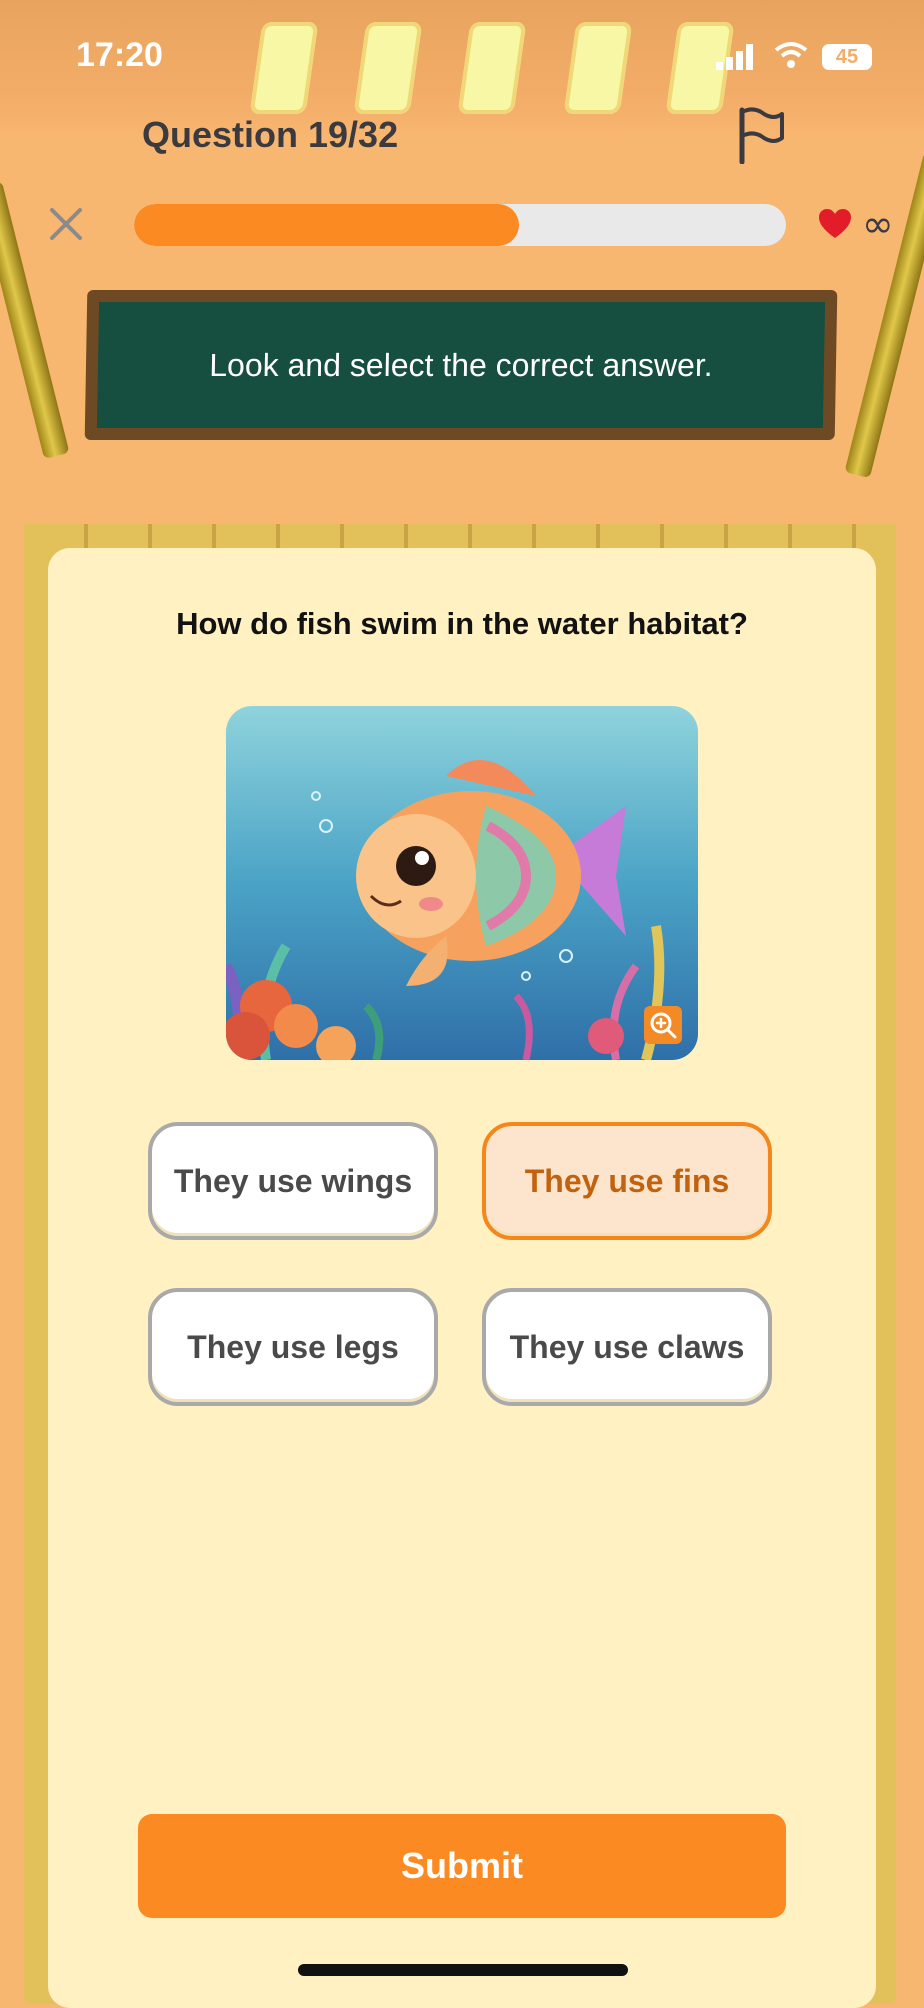 The width and height of the screenshot is (924, 2008). I want to click on instruction-board: Look and select the correct answer., so click(461, 365).